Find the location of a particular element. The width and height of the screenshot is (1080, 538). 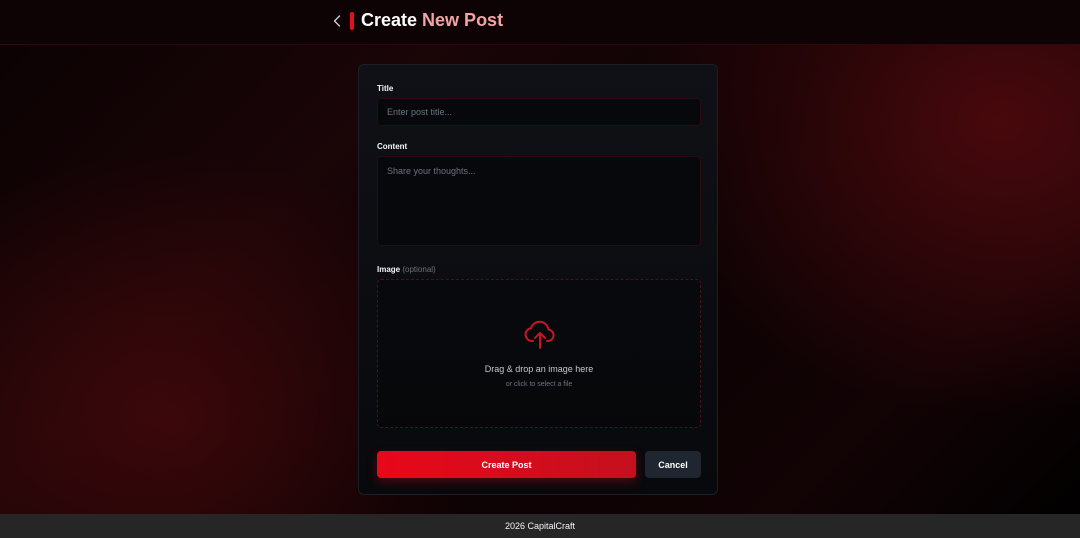

title-label-text: Title is located at coordinates (385, 88).